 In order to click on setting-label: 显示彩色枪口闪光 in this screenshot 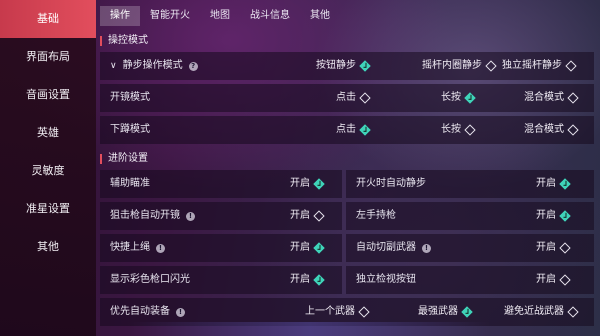, I will do `click(150, 280)`.